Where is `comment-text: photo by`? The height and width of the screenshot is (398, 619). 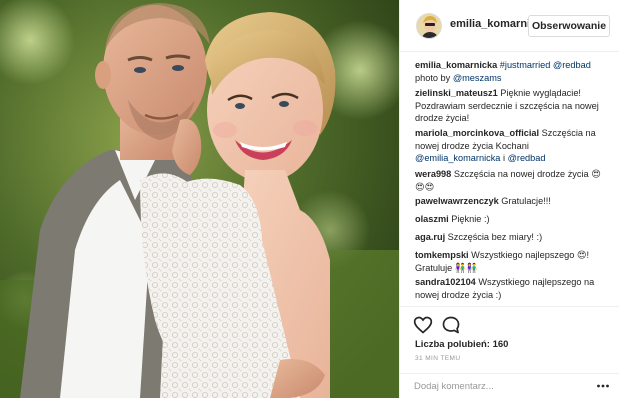
comment-text: photo by is located at coordinates (434, 77).